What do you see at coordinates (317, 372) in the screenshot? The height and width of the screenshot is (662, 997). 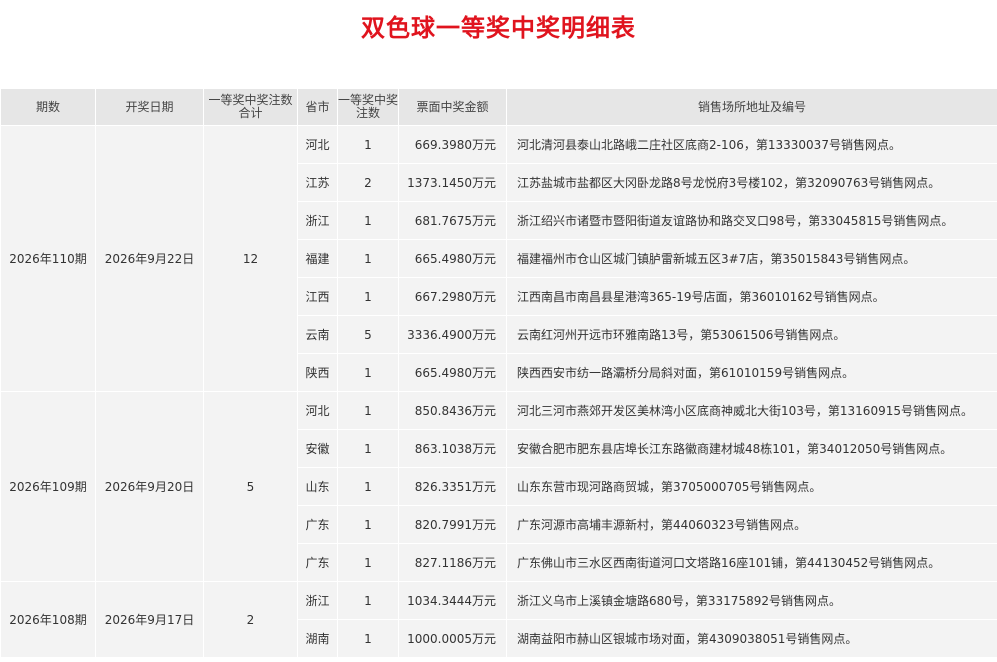 I see `province-cell: 陕西` at bounding box center [317, 372].